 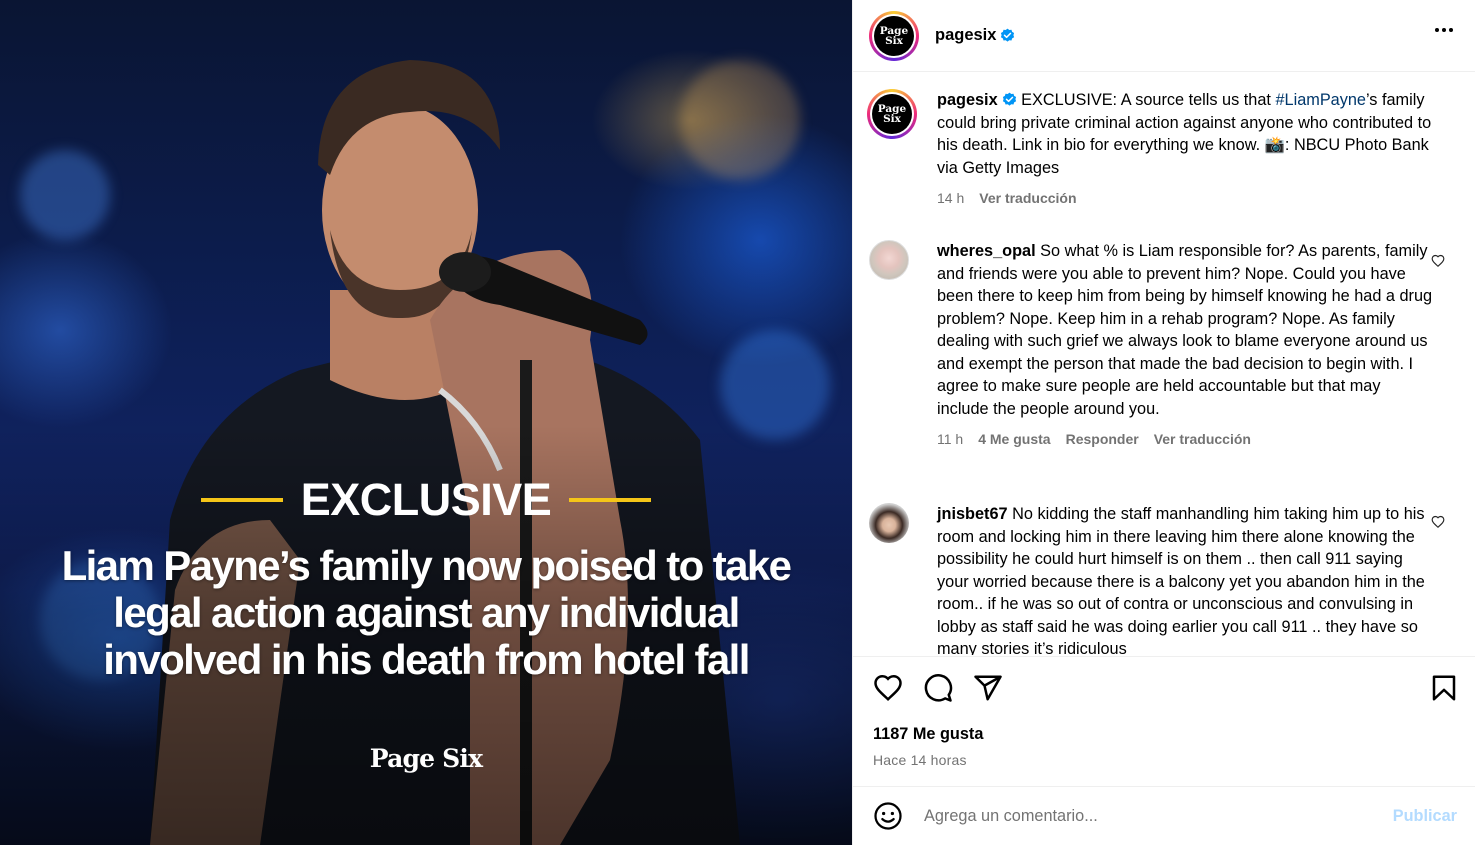 I want to click on comment-meta: 11 h 4 Me gusta Responder Ver traducción, so click(x=1185, y=439).